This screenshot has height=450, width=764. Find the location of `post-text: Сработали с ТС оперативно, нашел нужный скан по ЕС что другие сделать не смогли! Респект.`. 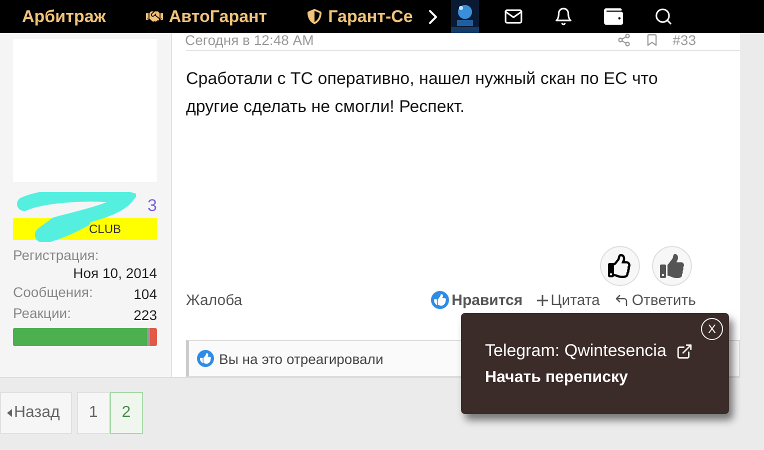

post-text: Сработали с ТС оперативно, нашел нужный скан по ЕС что другие сделать не смогли! Респект. is located at coordinates (422, 93).